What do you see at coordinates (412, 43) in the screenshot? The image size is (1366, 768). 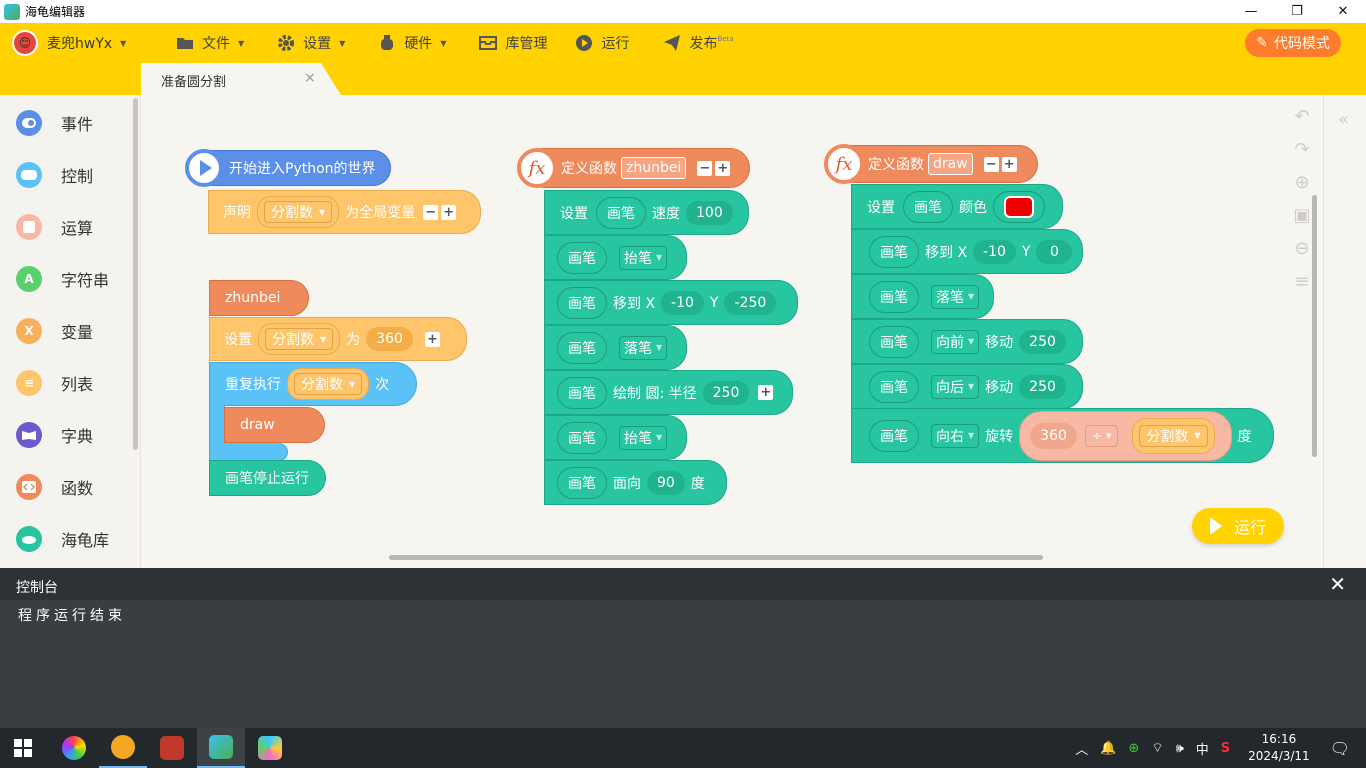 I see `menu-hardware: 硬件 ▼` at bounding box center [412, 43].